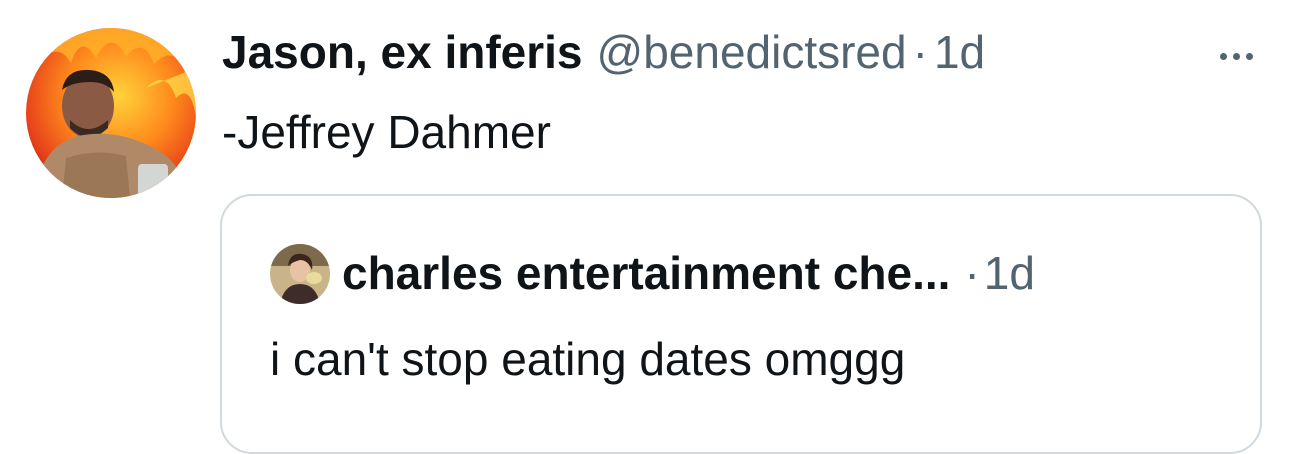  I want to click on quoted-avatar-image, so click(300, 274).